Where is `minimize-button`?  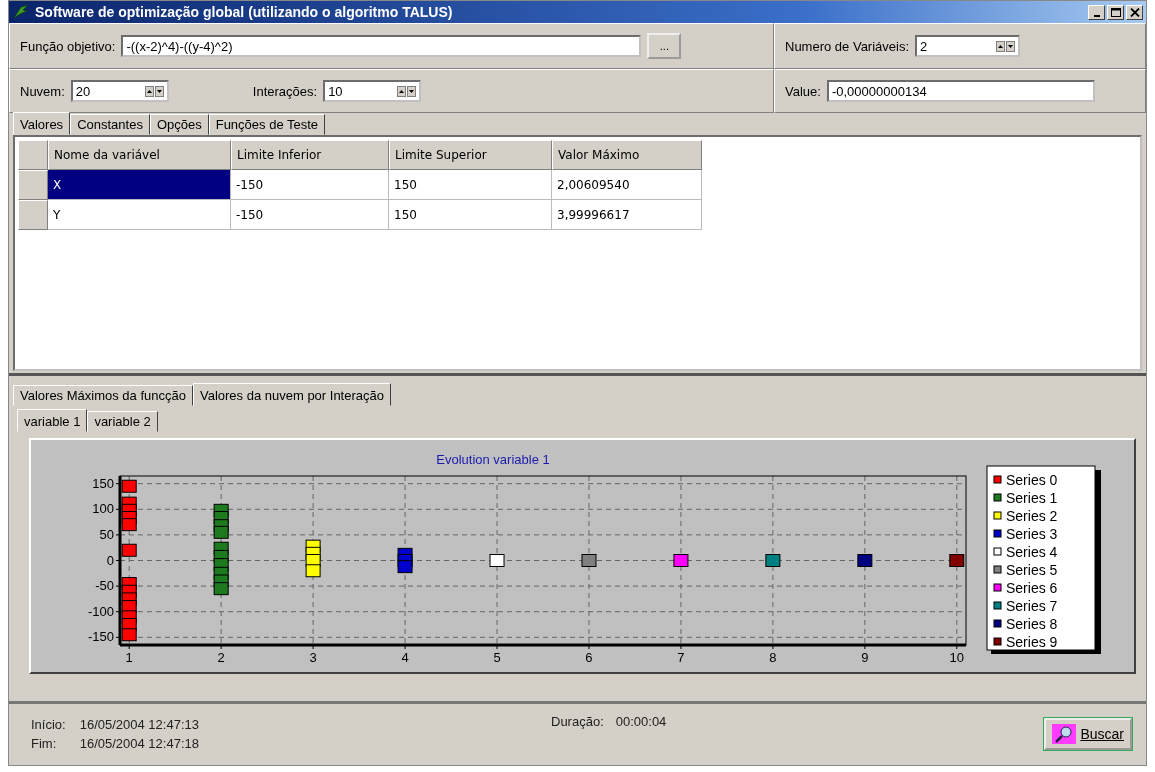 minimize-button is located at coordinates (1096, 12).